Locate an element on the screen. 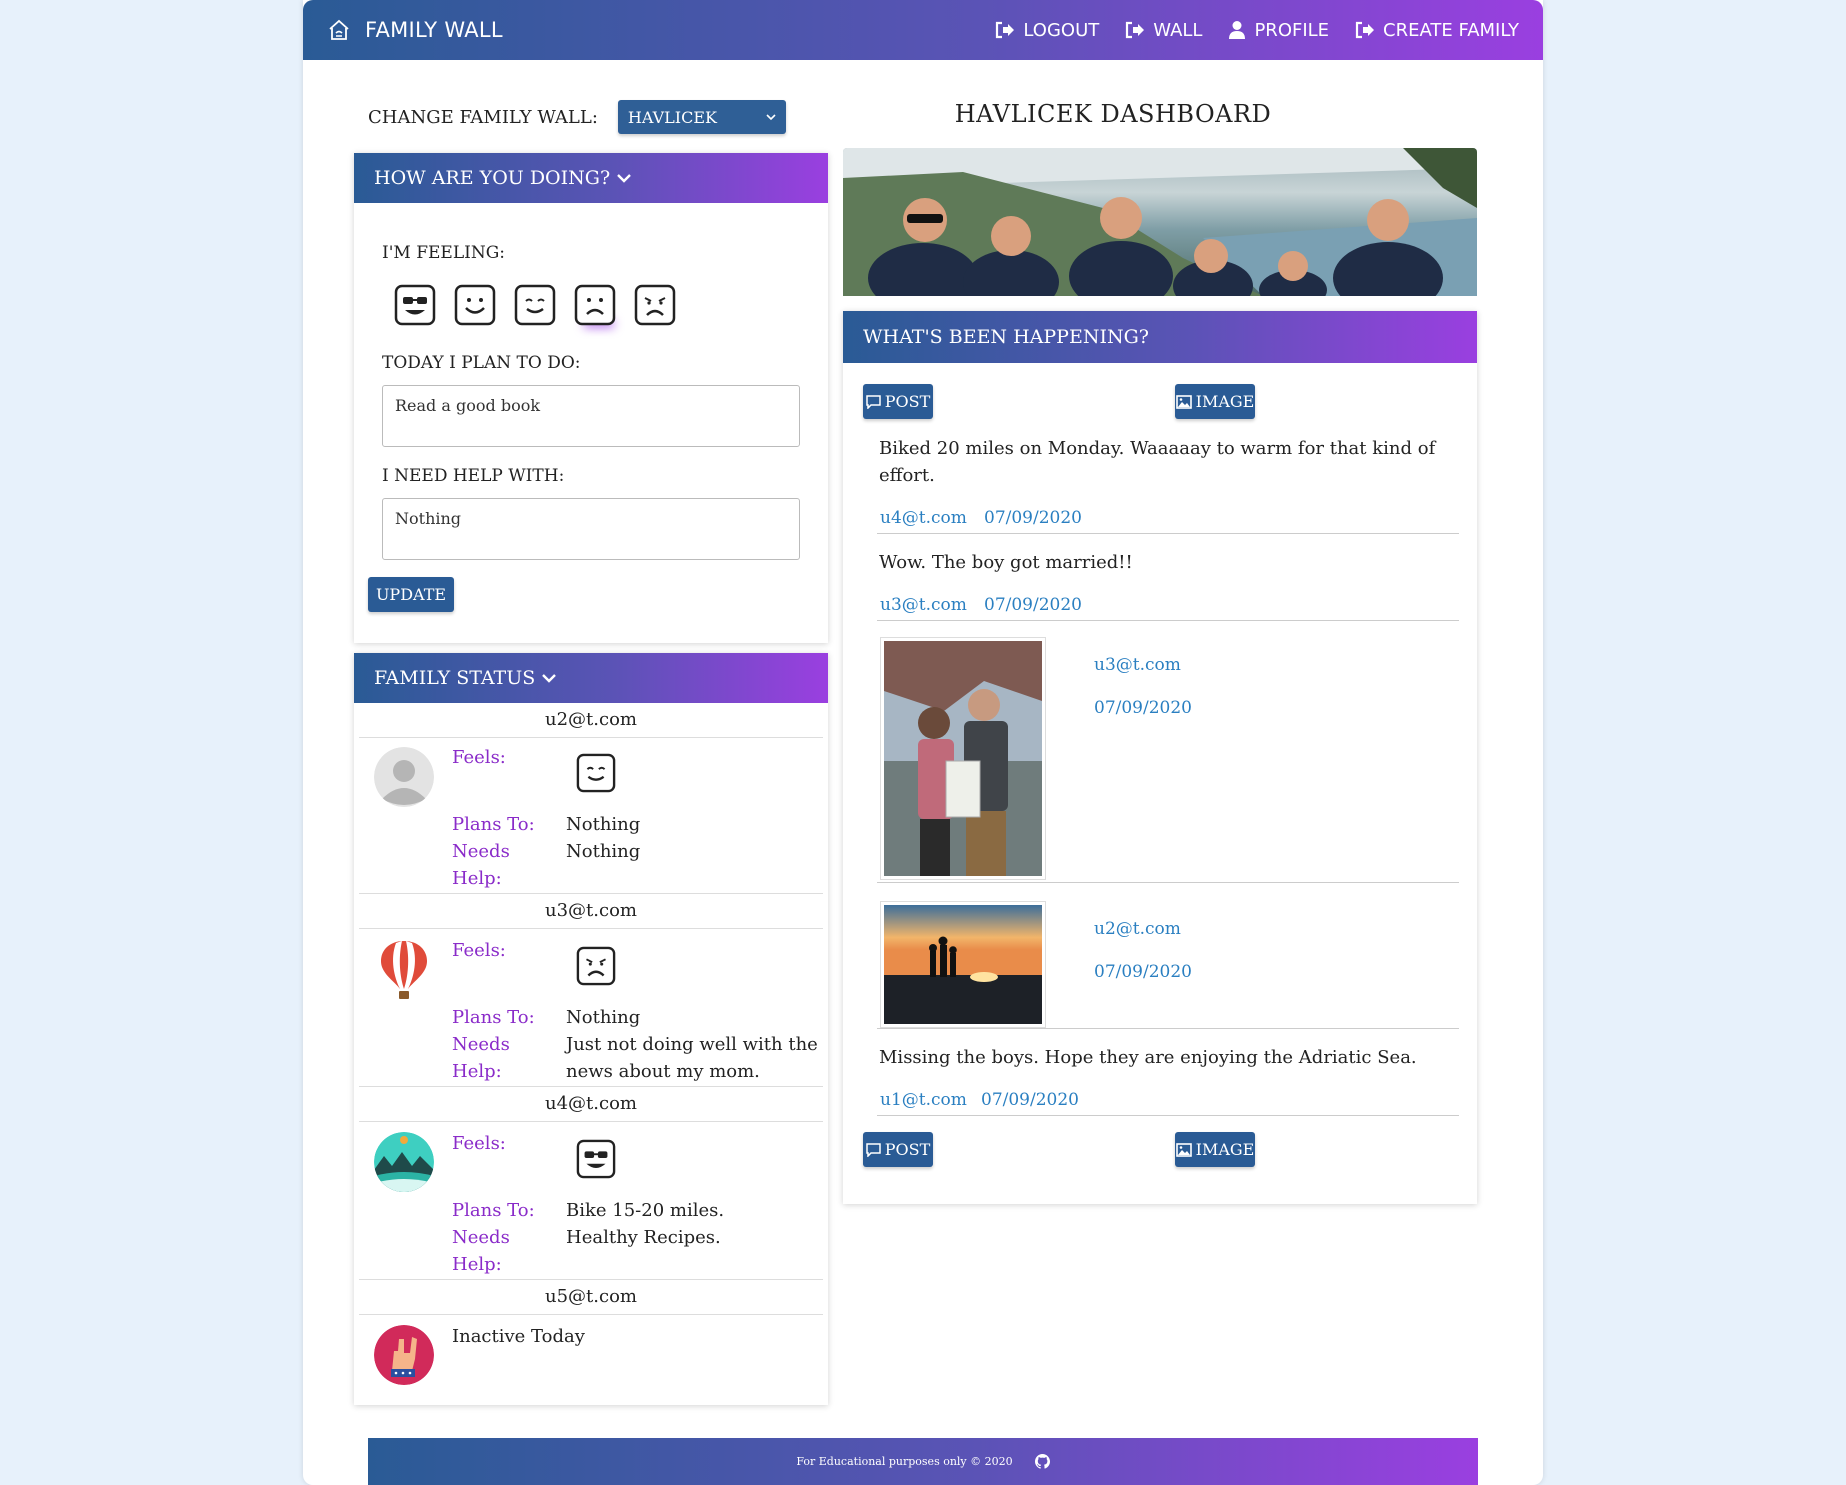  help-textarea: Nothing is located at coordinates (591, 529).